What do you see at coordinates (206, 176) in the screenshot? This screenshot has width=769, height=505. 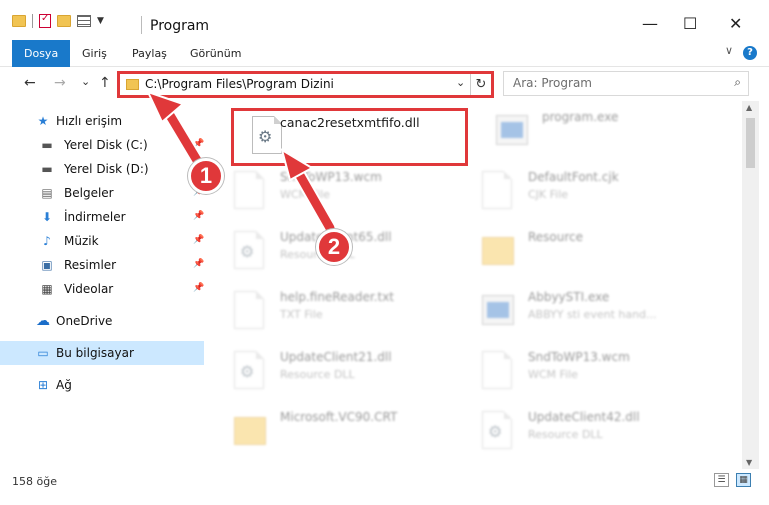 I see `step-badge-1: 1` at bounding box center [206, 176].